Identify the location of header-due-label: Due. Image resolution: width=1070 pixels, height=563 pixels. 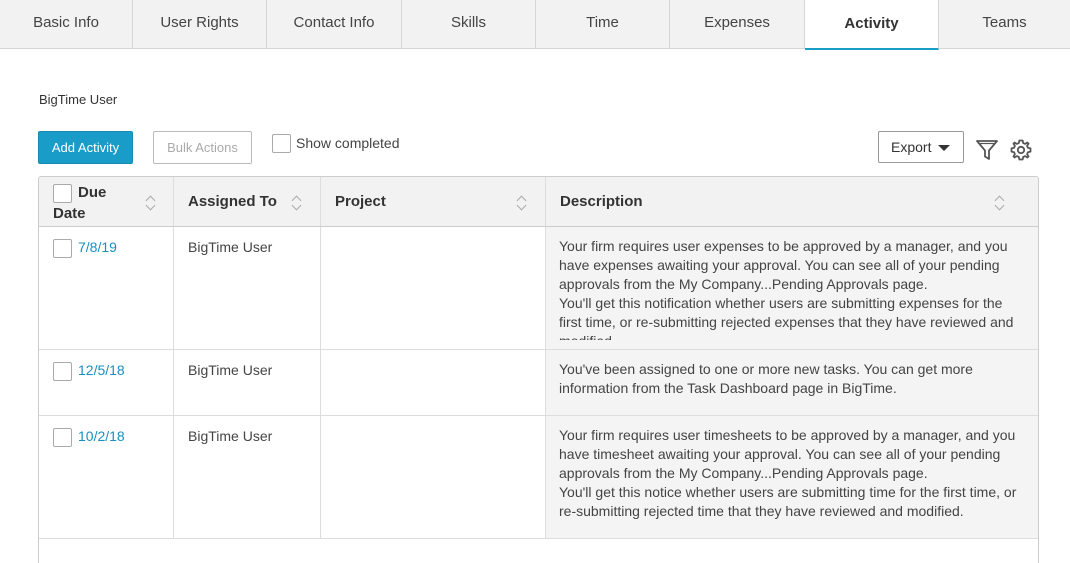
(92, 192).